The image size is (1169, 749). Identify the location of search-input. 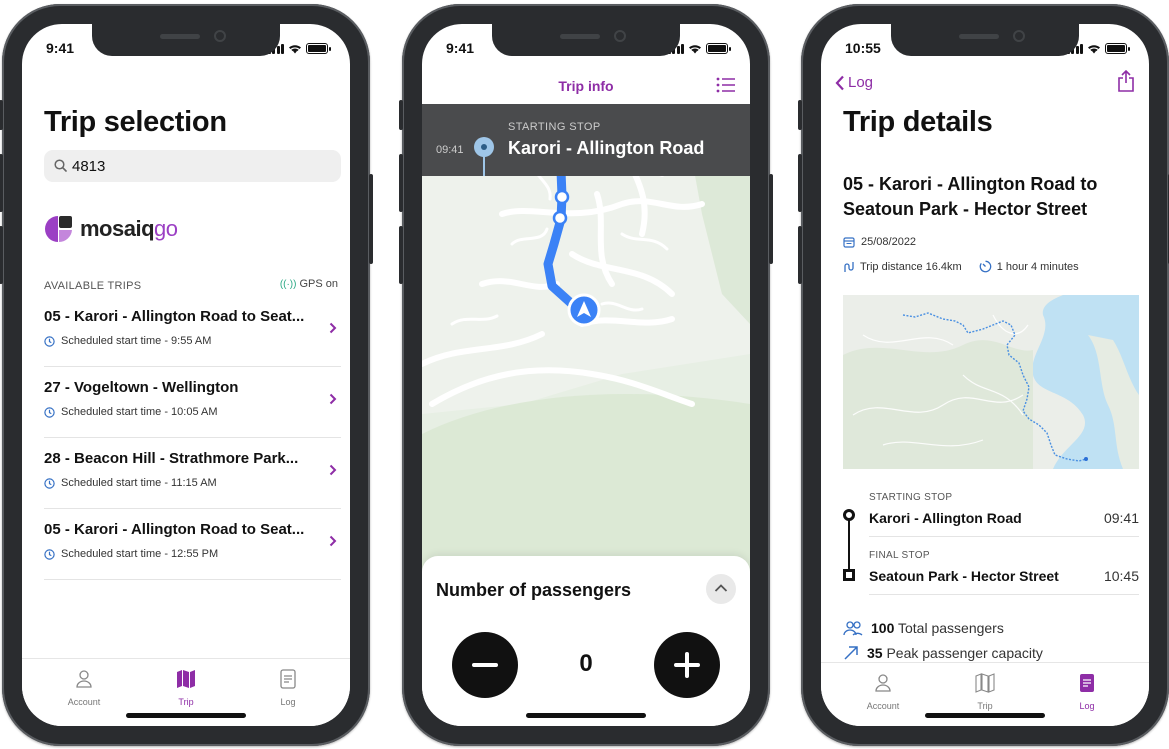
(197, 166).